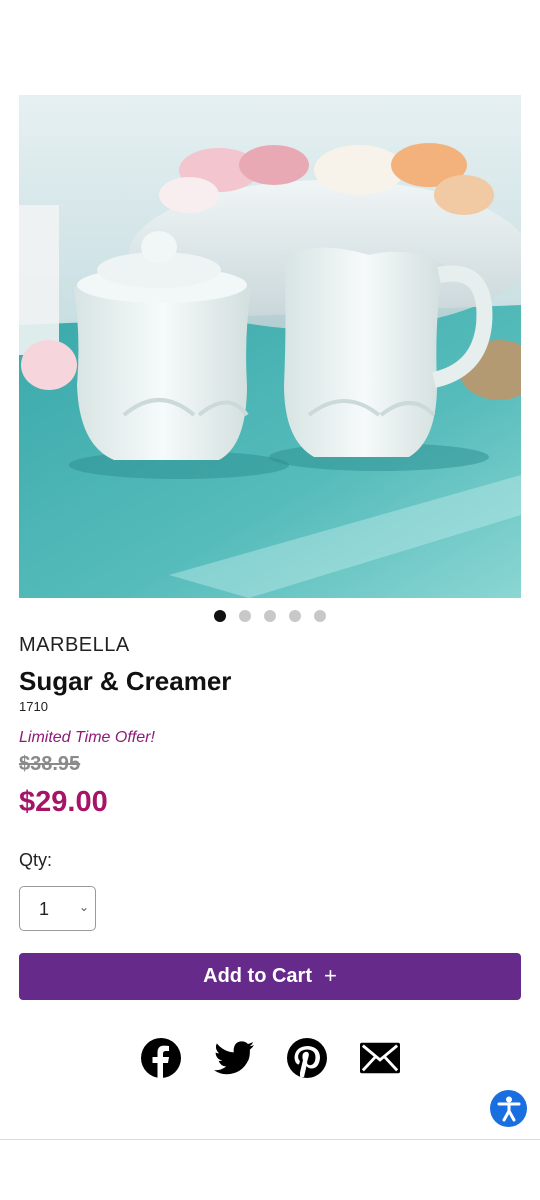 The image size is (540, 1200). What do you see at coordinates (57, 908) in the screenshot?
I see `qty-select: 1 ⌄` at bounding box center [57, 908].